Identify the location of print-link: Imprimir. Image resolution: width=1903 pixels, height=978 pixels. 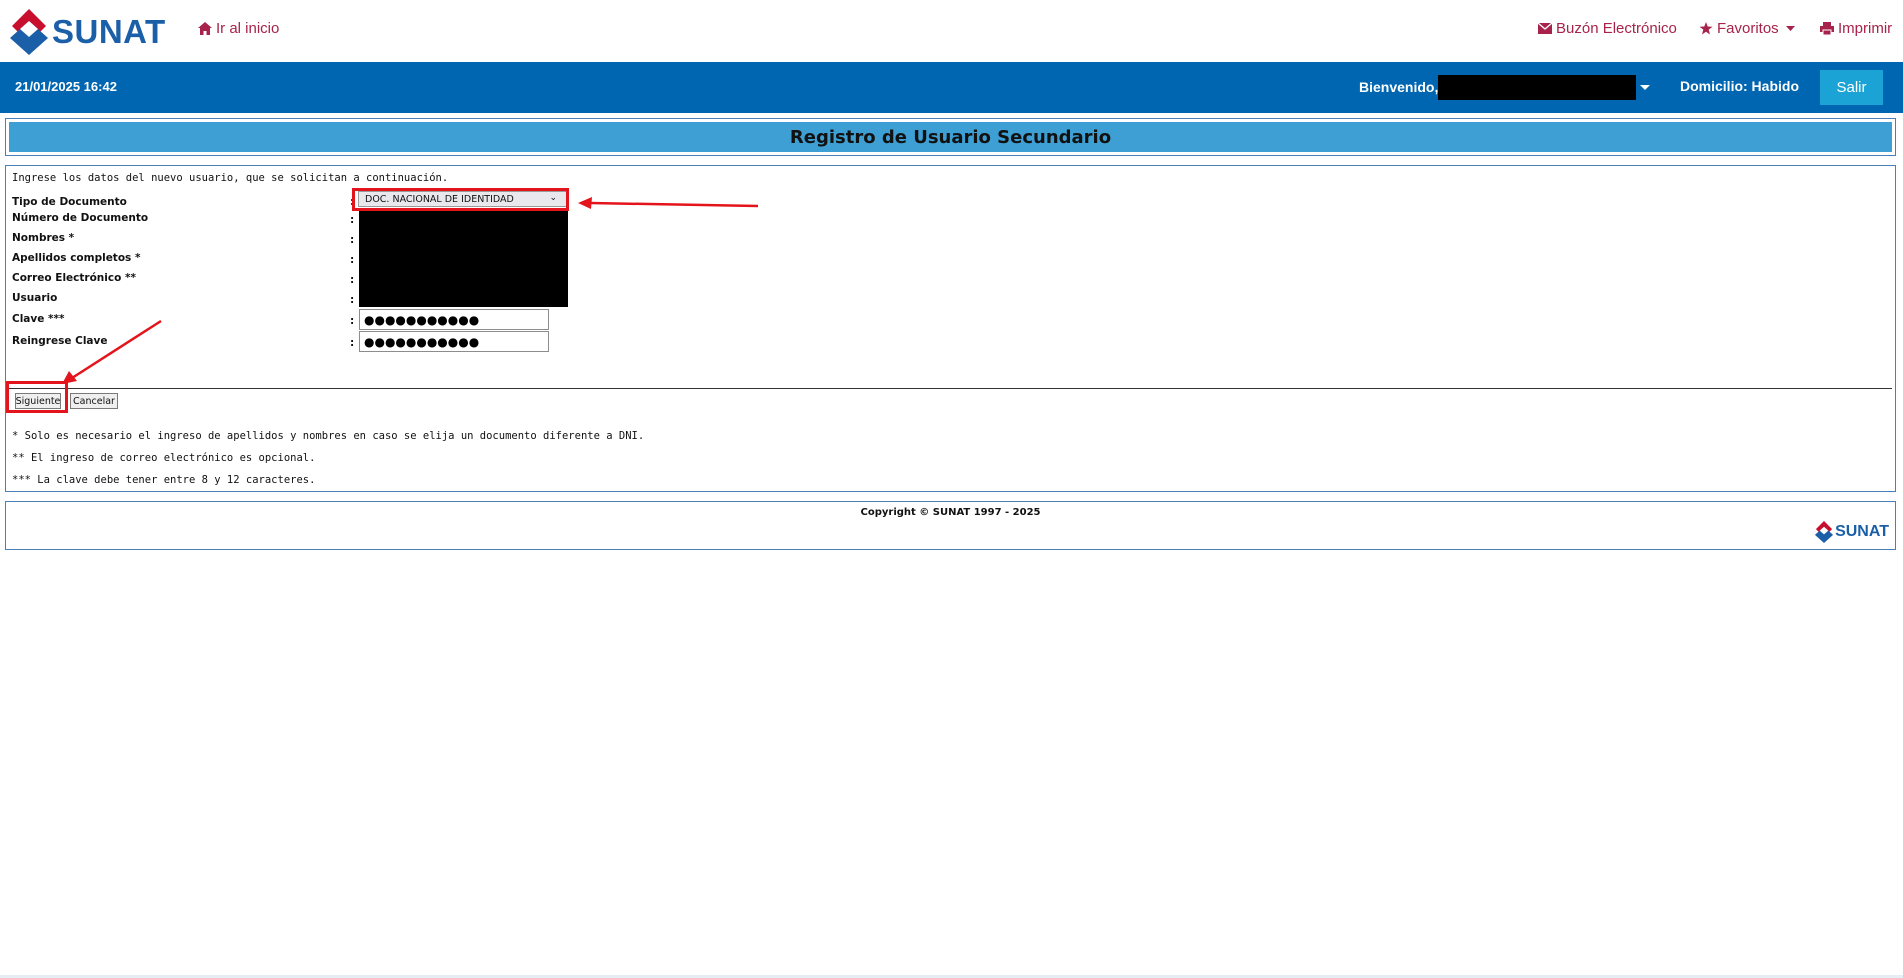
(1856, 28).